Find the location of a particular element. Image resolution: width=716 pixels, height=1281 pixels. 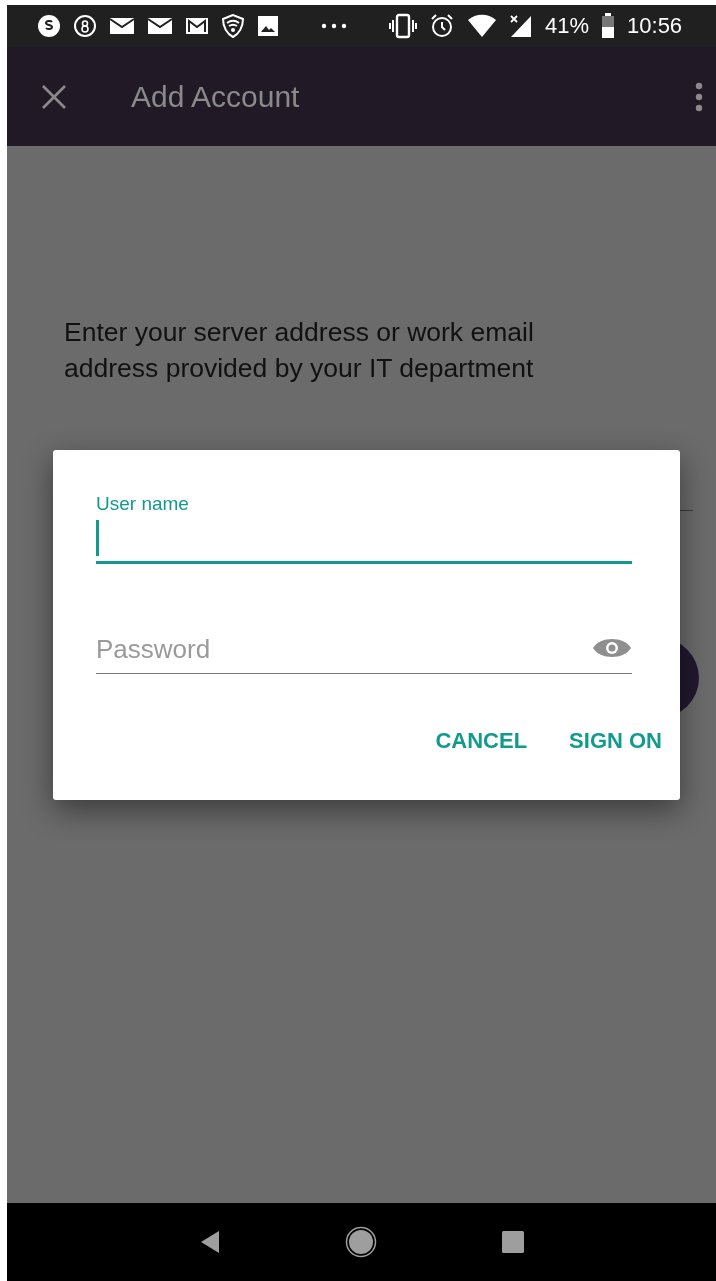

shield-wifi-icon is located at coordinates (233, 26).